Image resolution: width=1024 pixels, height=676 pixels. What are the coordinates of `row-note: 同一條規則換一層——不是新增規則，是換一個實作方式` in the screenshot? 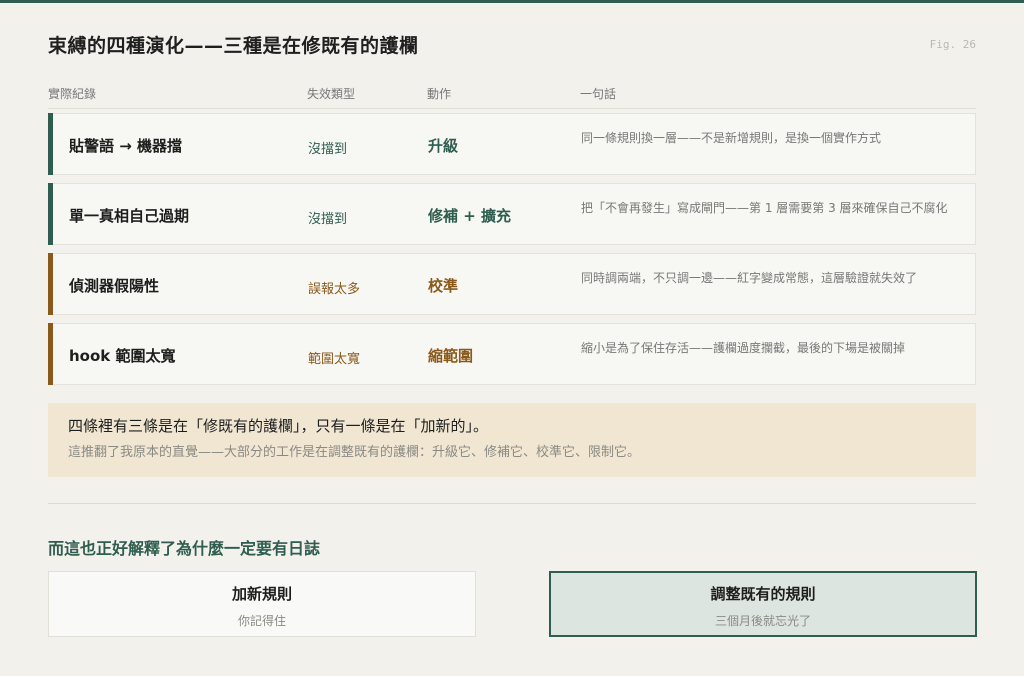 It's located at (731, 138).